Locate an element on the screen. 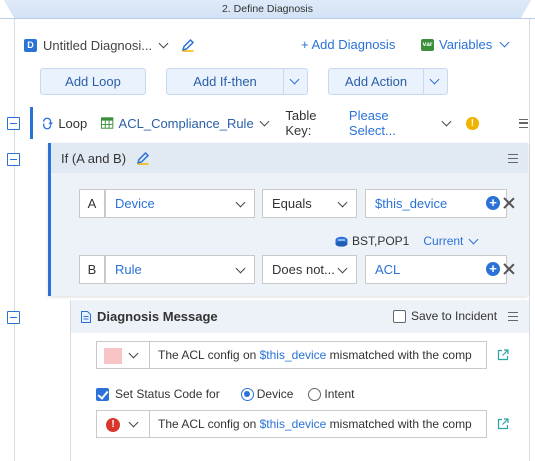 This screenshot has height=461, width=535. variables-icon: var is located at coordinates (427, 44).